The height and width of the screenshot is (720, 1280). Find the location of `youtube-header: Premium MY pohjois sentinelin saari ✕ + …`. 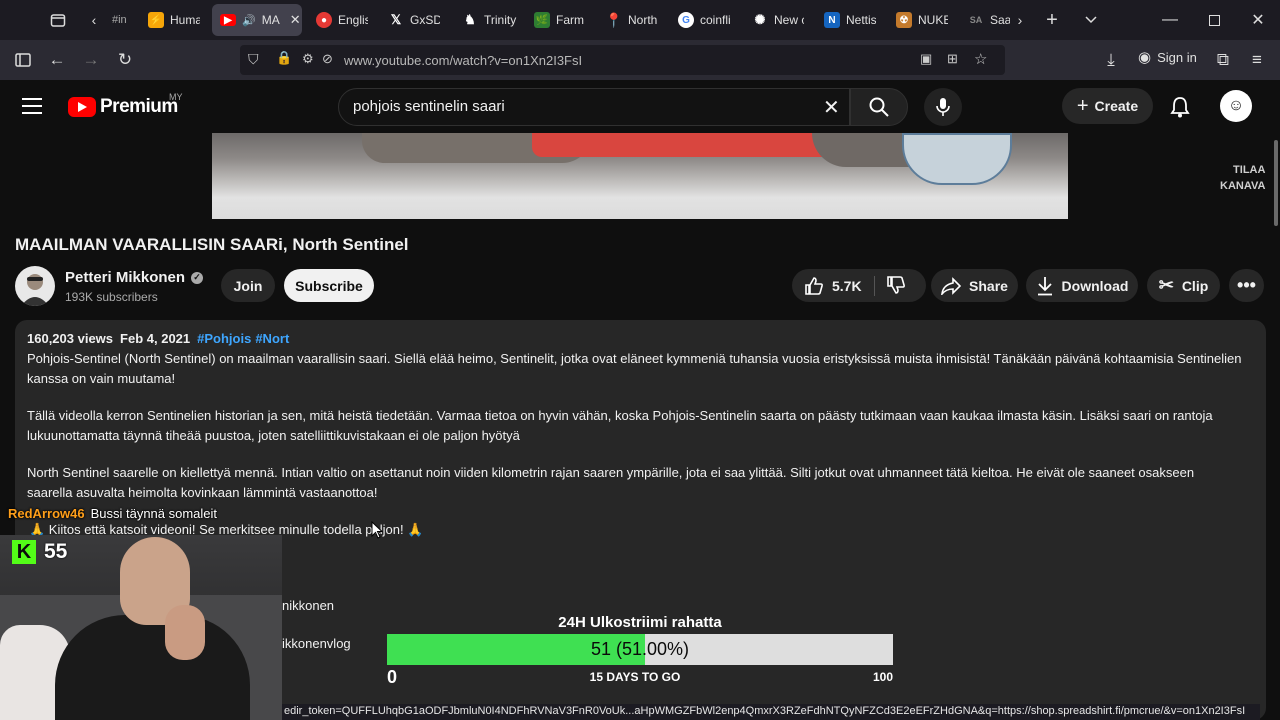

youtube-header: Premium MY pohjois sentinelin saari ✕ + … is located at coordinates (640, 106).